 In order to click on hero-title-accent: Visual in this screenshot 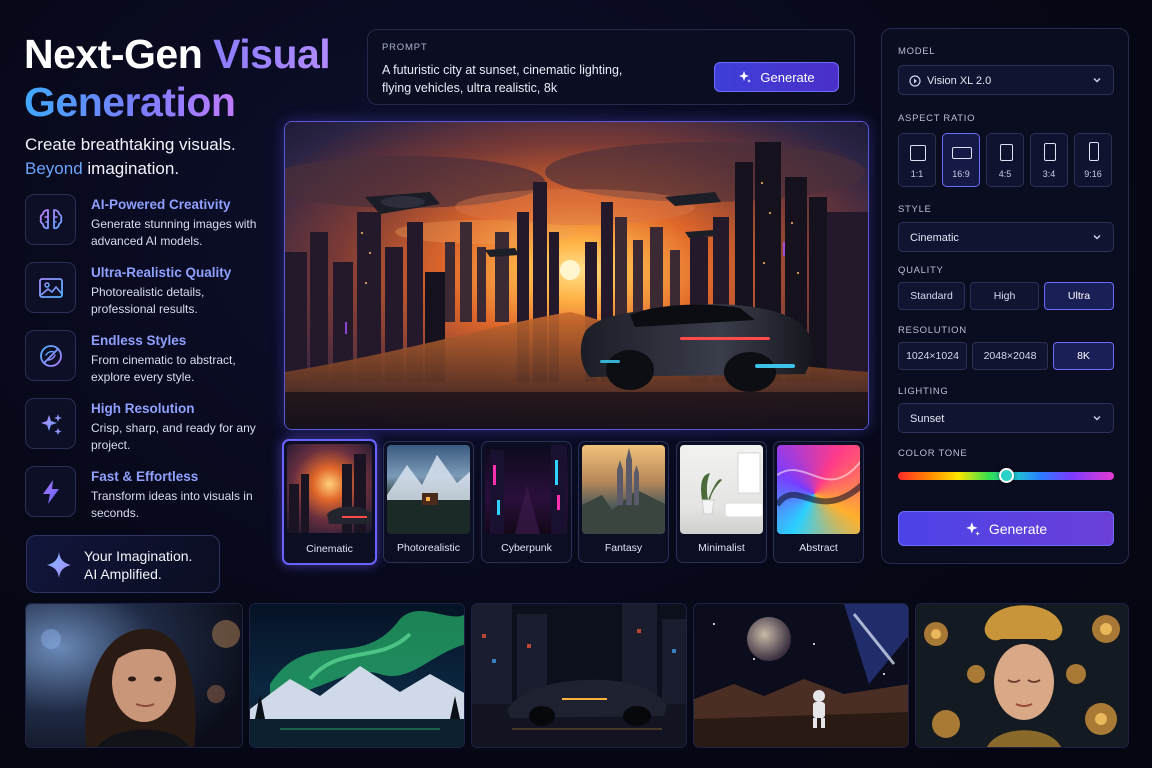, I will do `click(272, 54)`.